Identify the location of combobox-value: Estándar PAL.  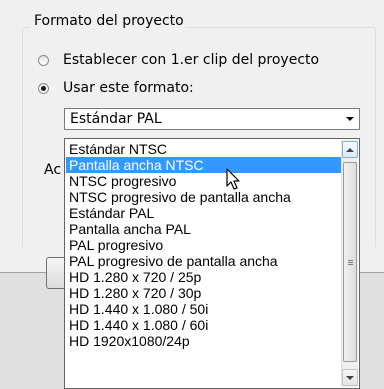
(116, 119).